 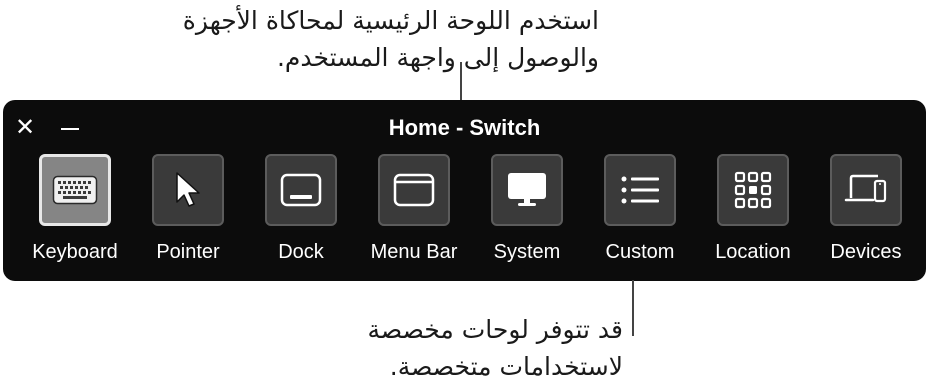 I want to click on system-label: System, so click(x=527, y=252).